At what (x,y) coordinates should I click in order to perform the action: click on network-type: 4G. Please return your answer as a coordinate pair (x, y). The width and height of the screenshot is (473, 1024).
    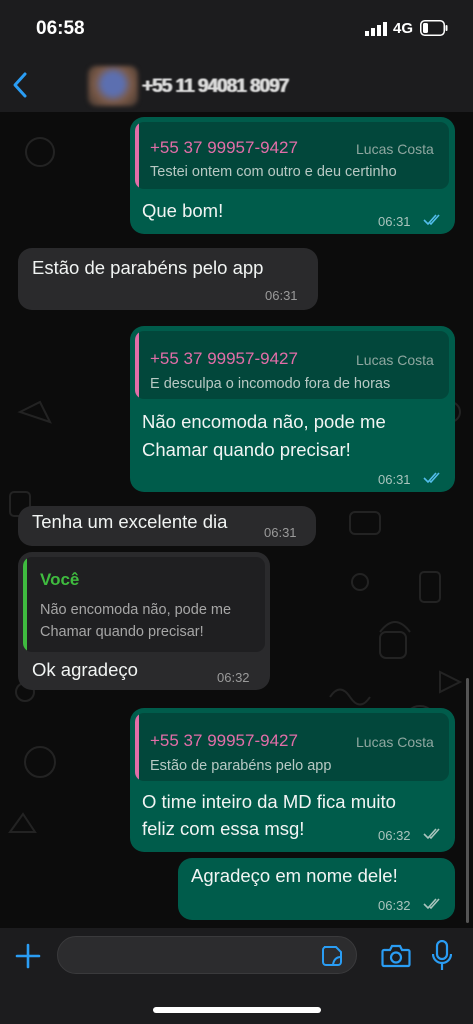
    Looking at the image, I should click on (403, 28).